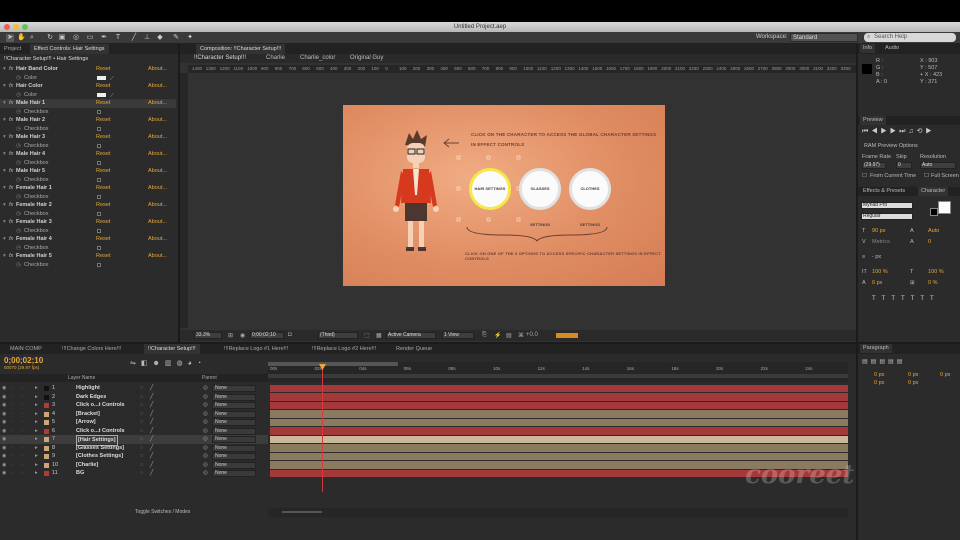 This screenshot has height=540, width=960. I want to click on breadcrumb-item: Original Guy, so click(366, 58).